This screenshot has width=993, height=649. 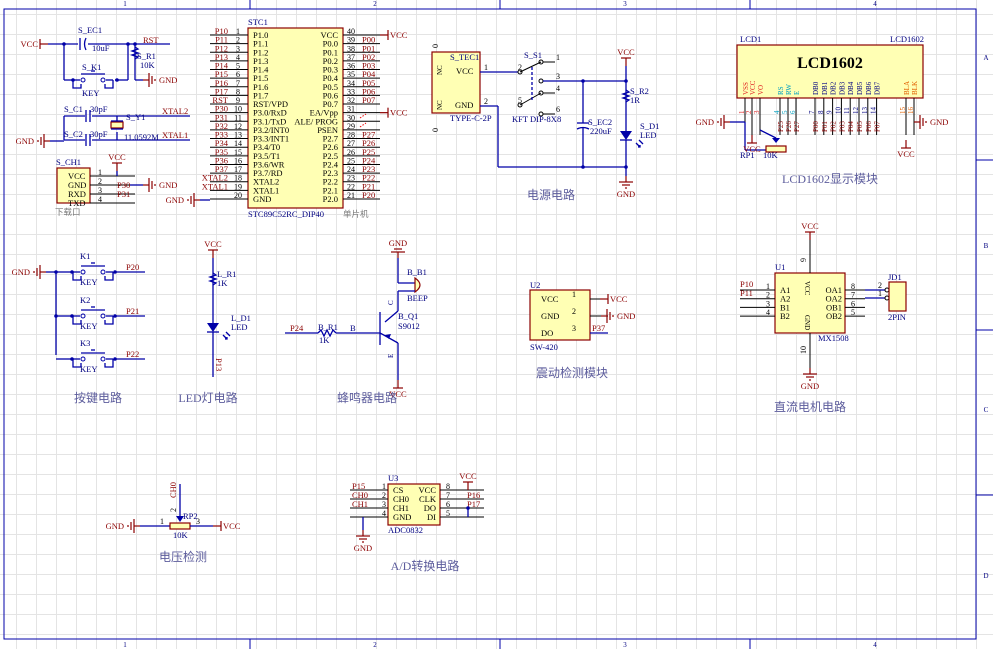 What do you see at coordinates (635, 100) in the screenshot?
I see `res-value: 1R` at bounding box center [635, 100].